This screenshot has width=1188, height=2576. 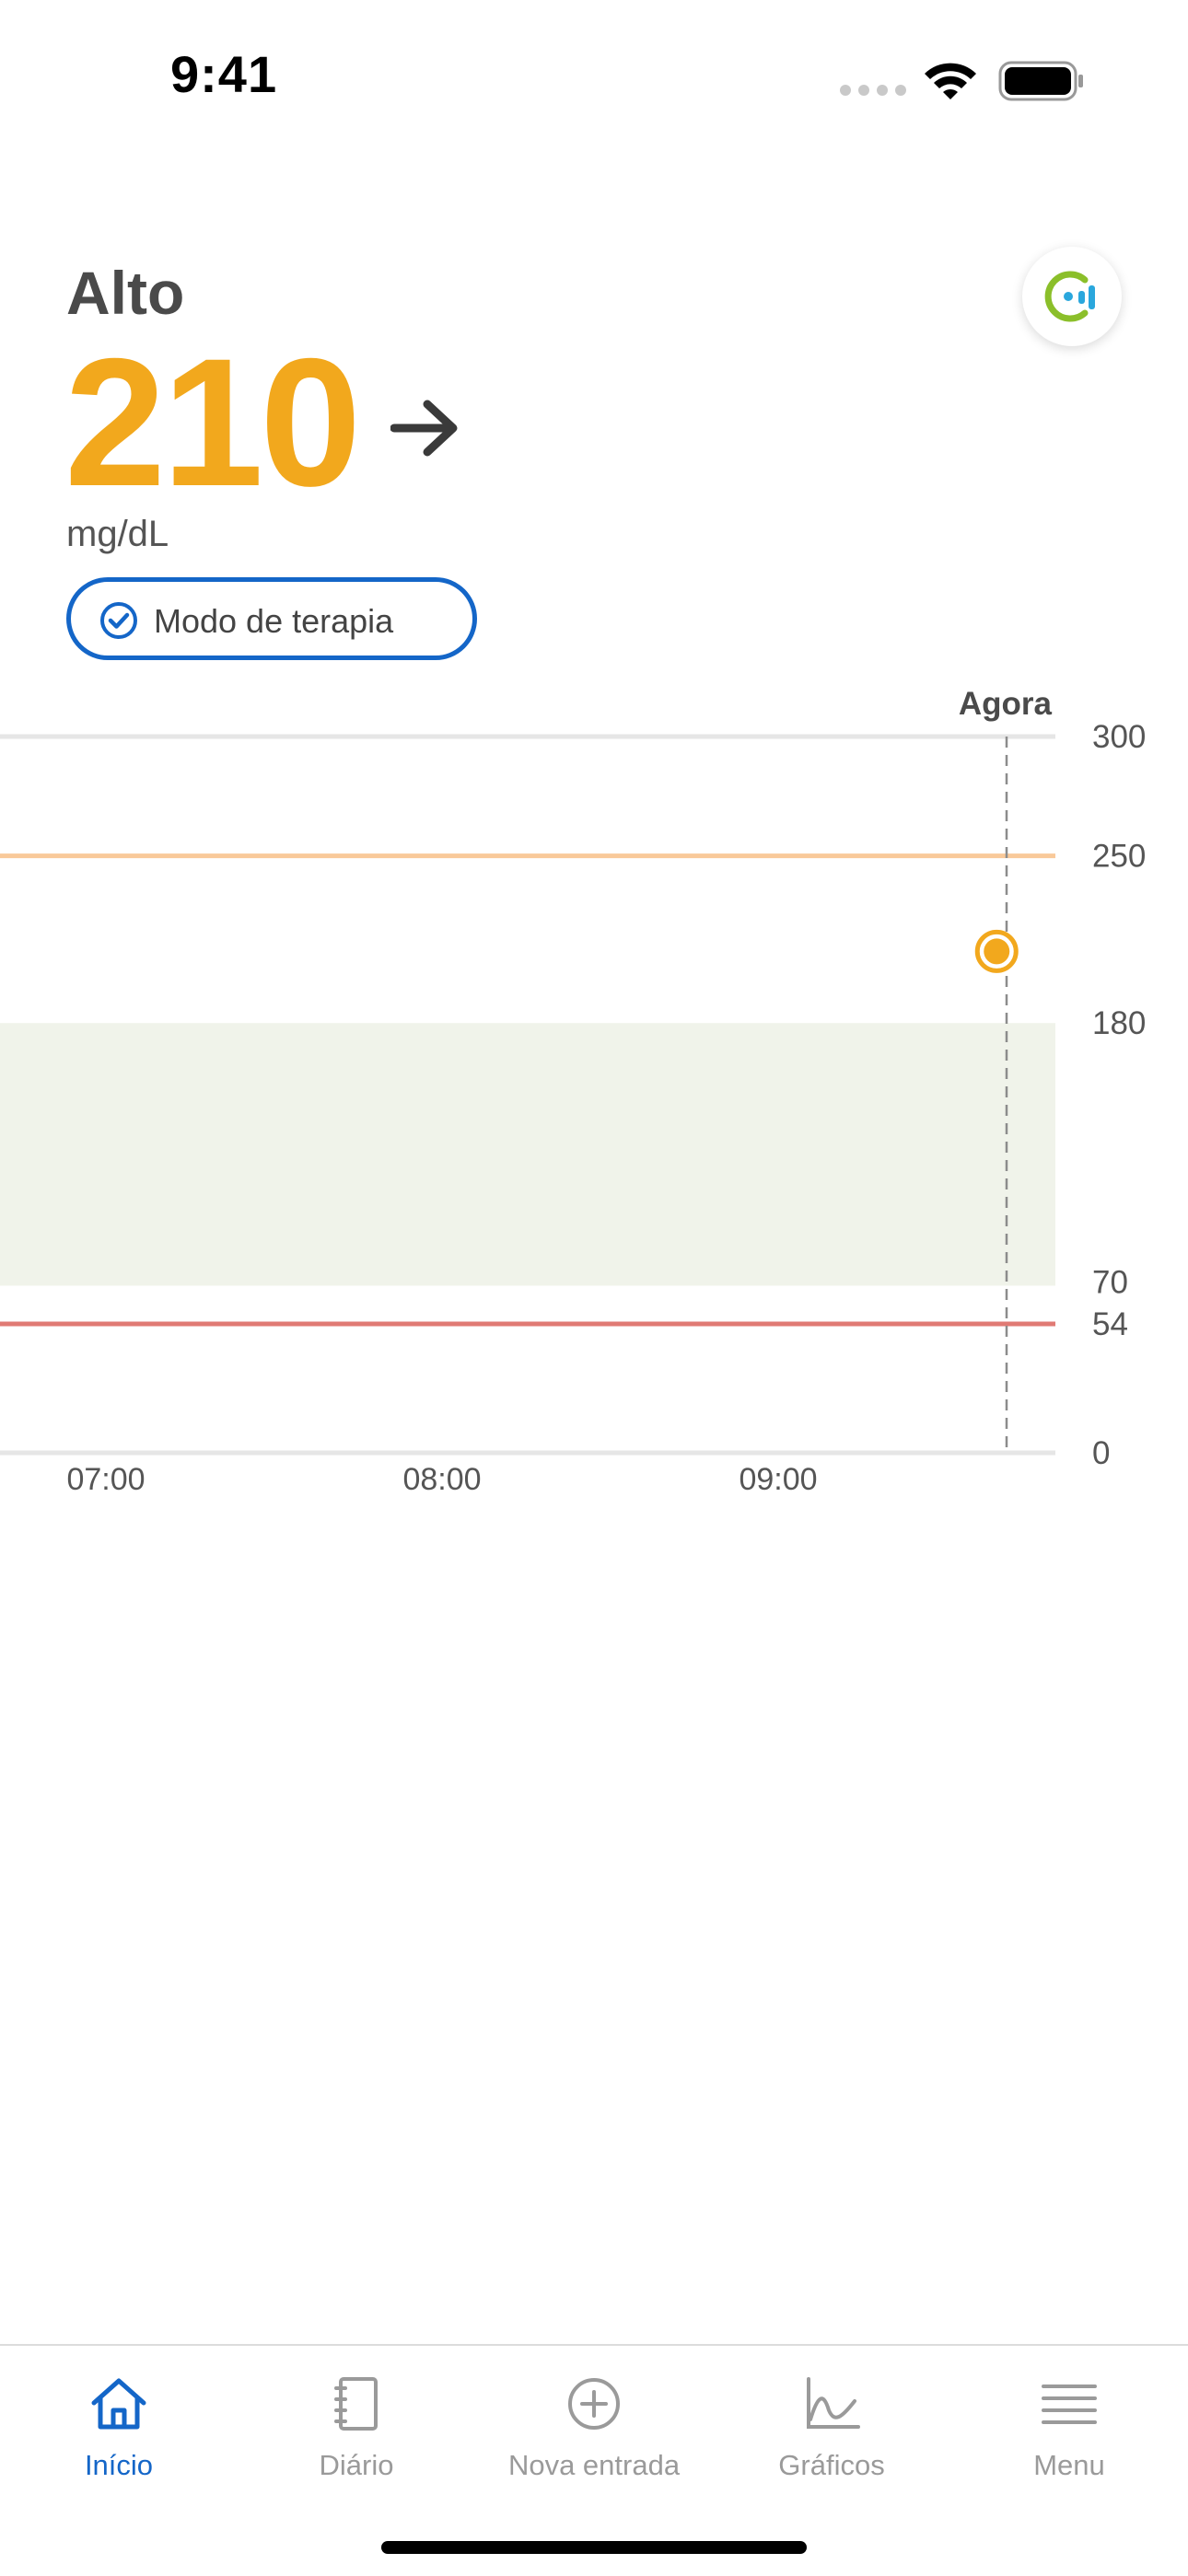 What do you see at coordinates (119, 620) in the screenshot?
I see `check-circle-icon` at bounding box center [119, 620].